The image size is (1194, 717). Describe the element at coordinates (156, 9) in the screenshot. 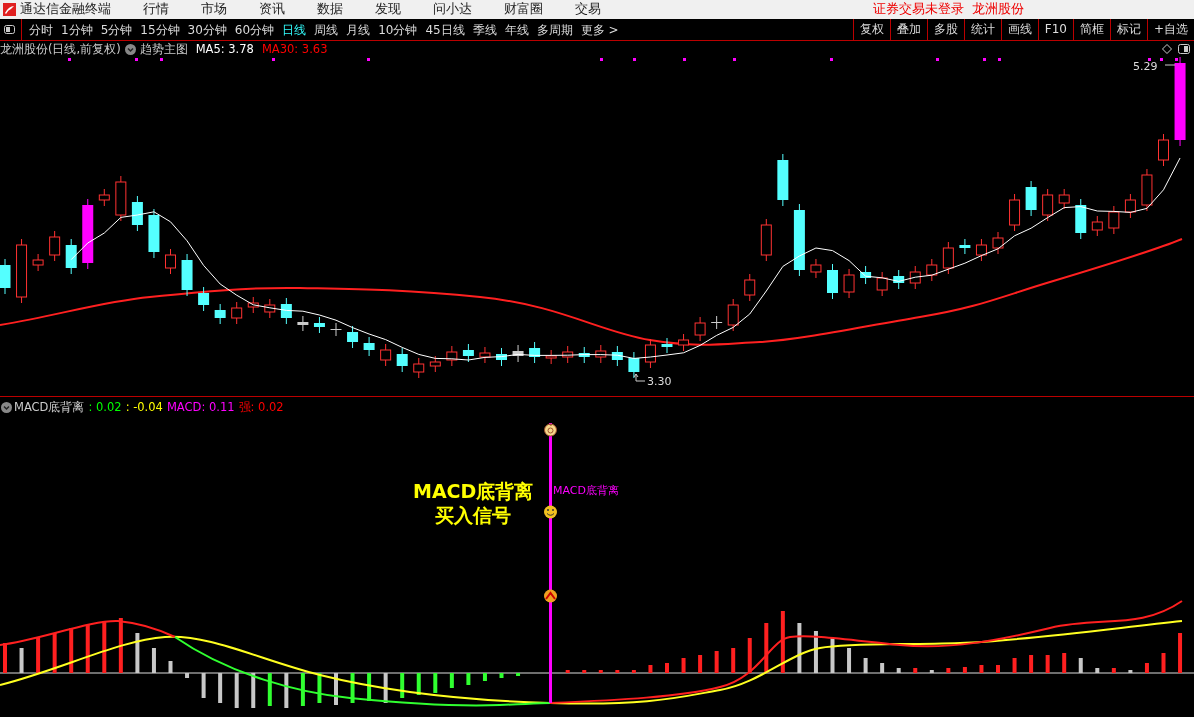

I see `menu-item: 行情` at that location.